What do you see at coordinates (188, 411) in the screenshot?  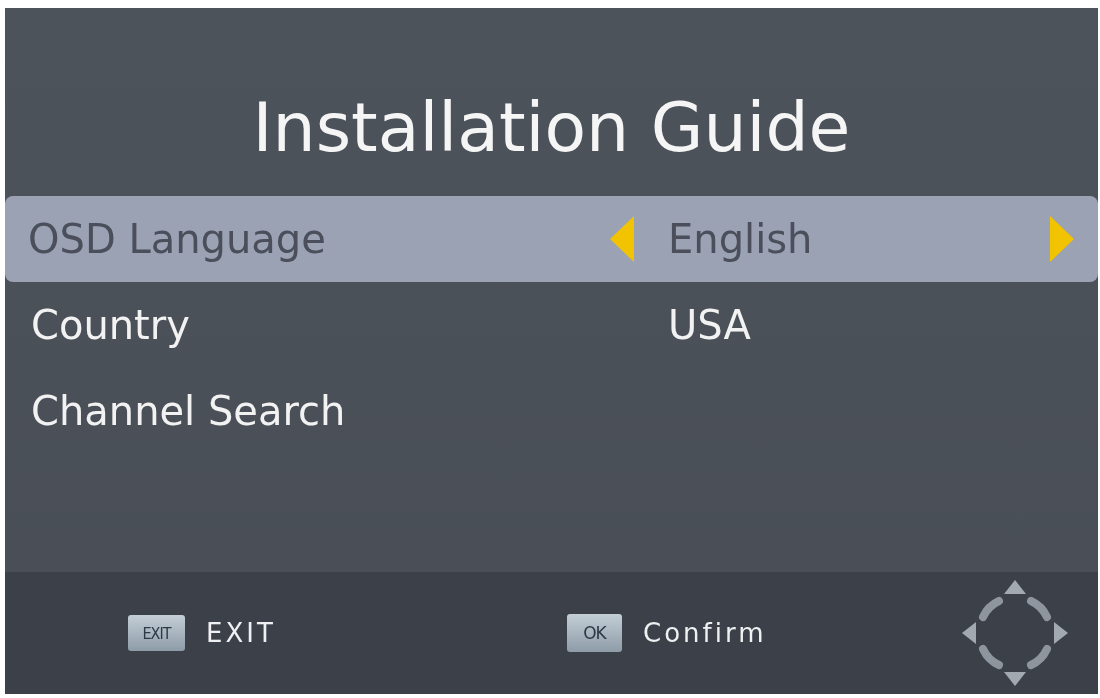 I see `menu-item-label: Channel Search` at bounding box center [188, 411].